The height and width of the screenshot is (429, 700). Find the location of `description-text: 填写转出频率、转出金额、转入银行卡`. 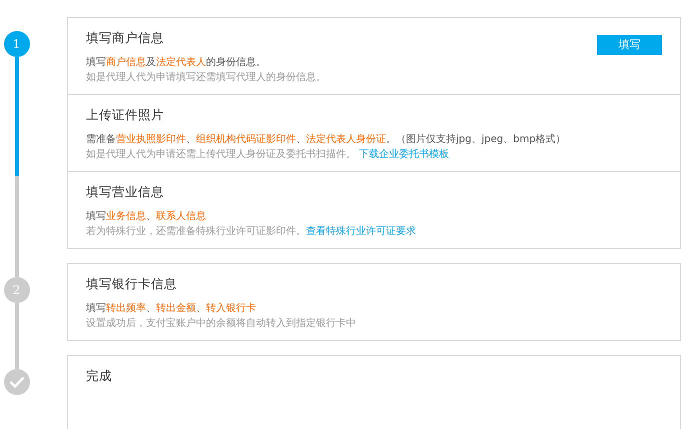

description-text: 填写转出频率、转出金额、转入银行卡 is located at coordinates (171, 309).